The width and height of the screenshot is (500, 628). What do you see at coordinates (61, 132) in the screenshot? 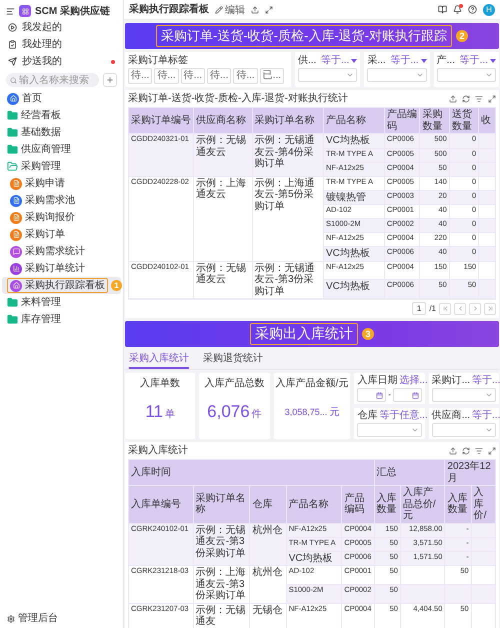
I see `nav-item: 基础数据` at bounding box center [61, 132].